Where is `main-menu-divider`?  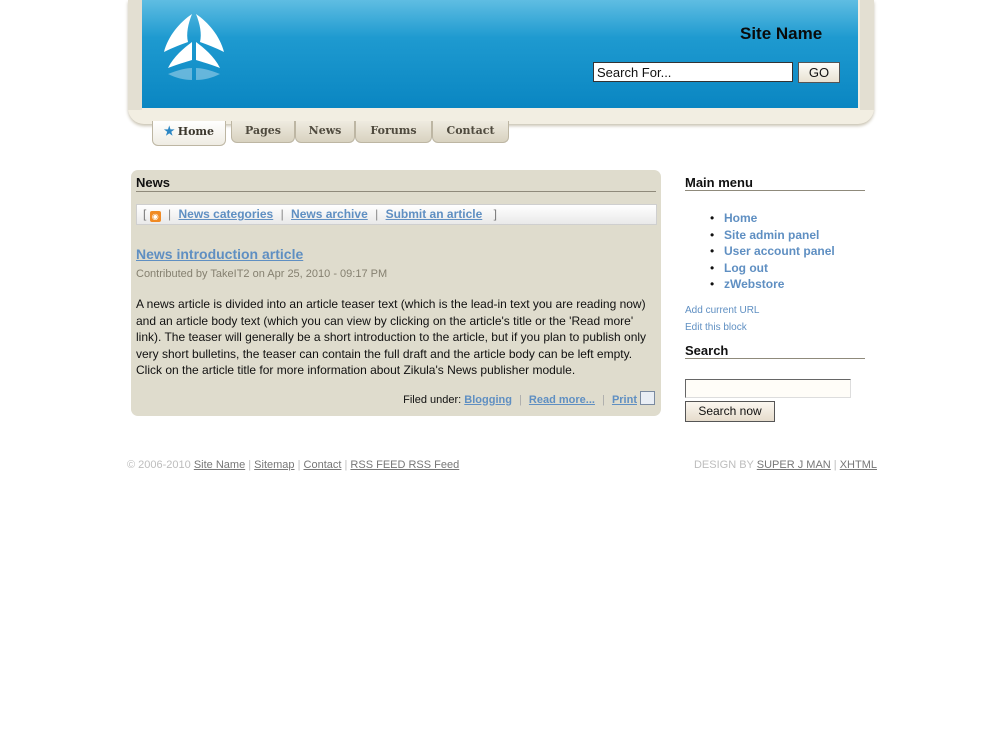 main-menu-divider is located at coordinates (775, 190).